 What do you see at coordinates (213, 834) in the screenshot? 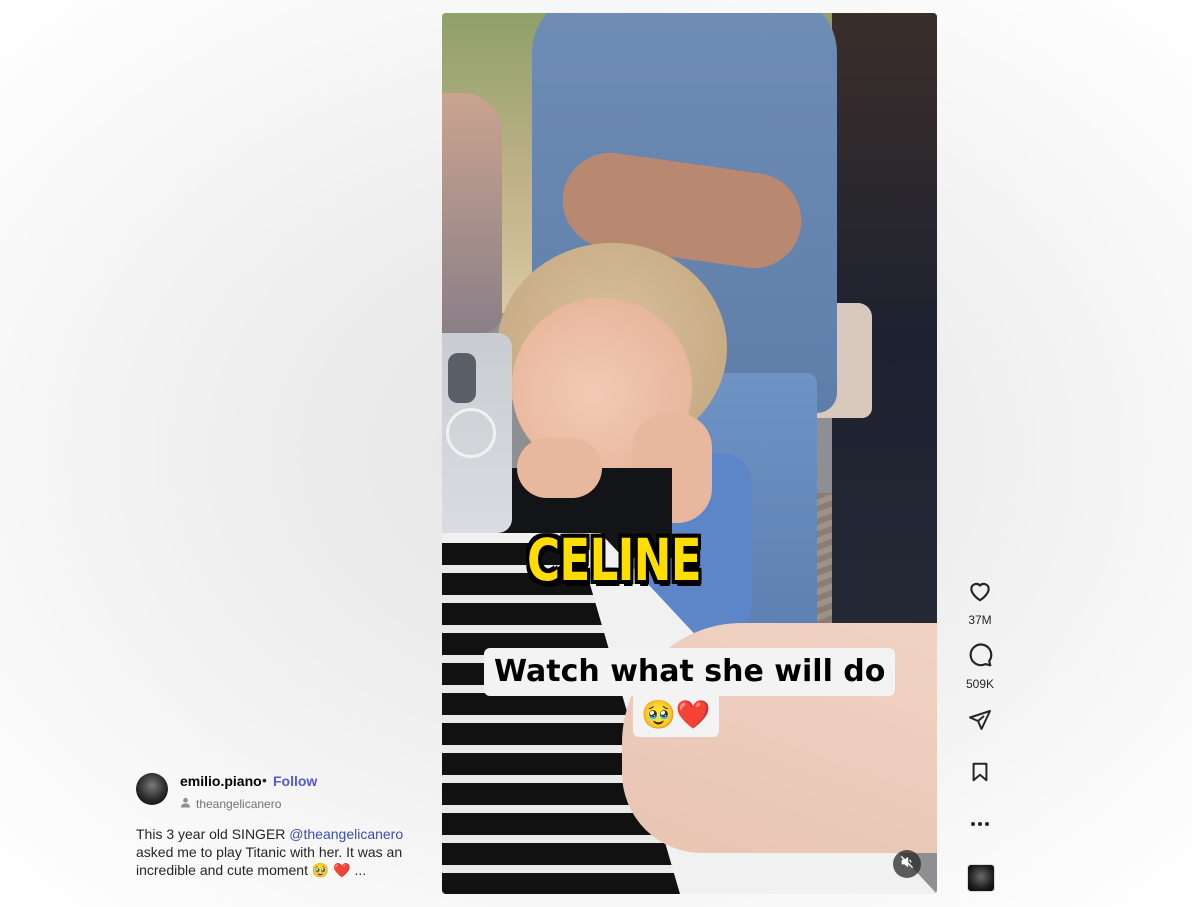
I see `description-start: This 3 year old SINGER` at bounding box center [213, 834].